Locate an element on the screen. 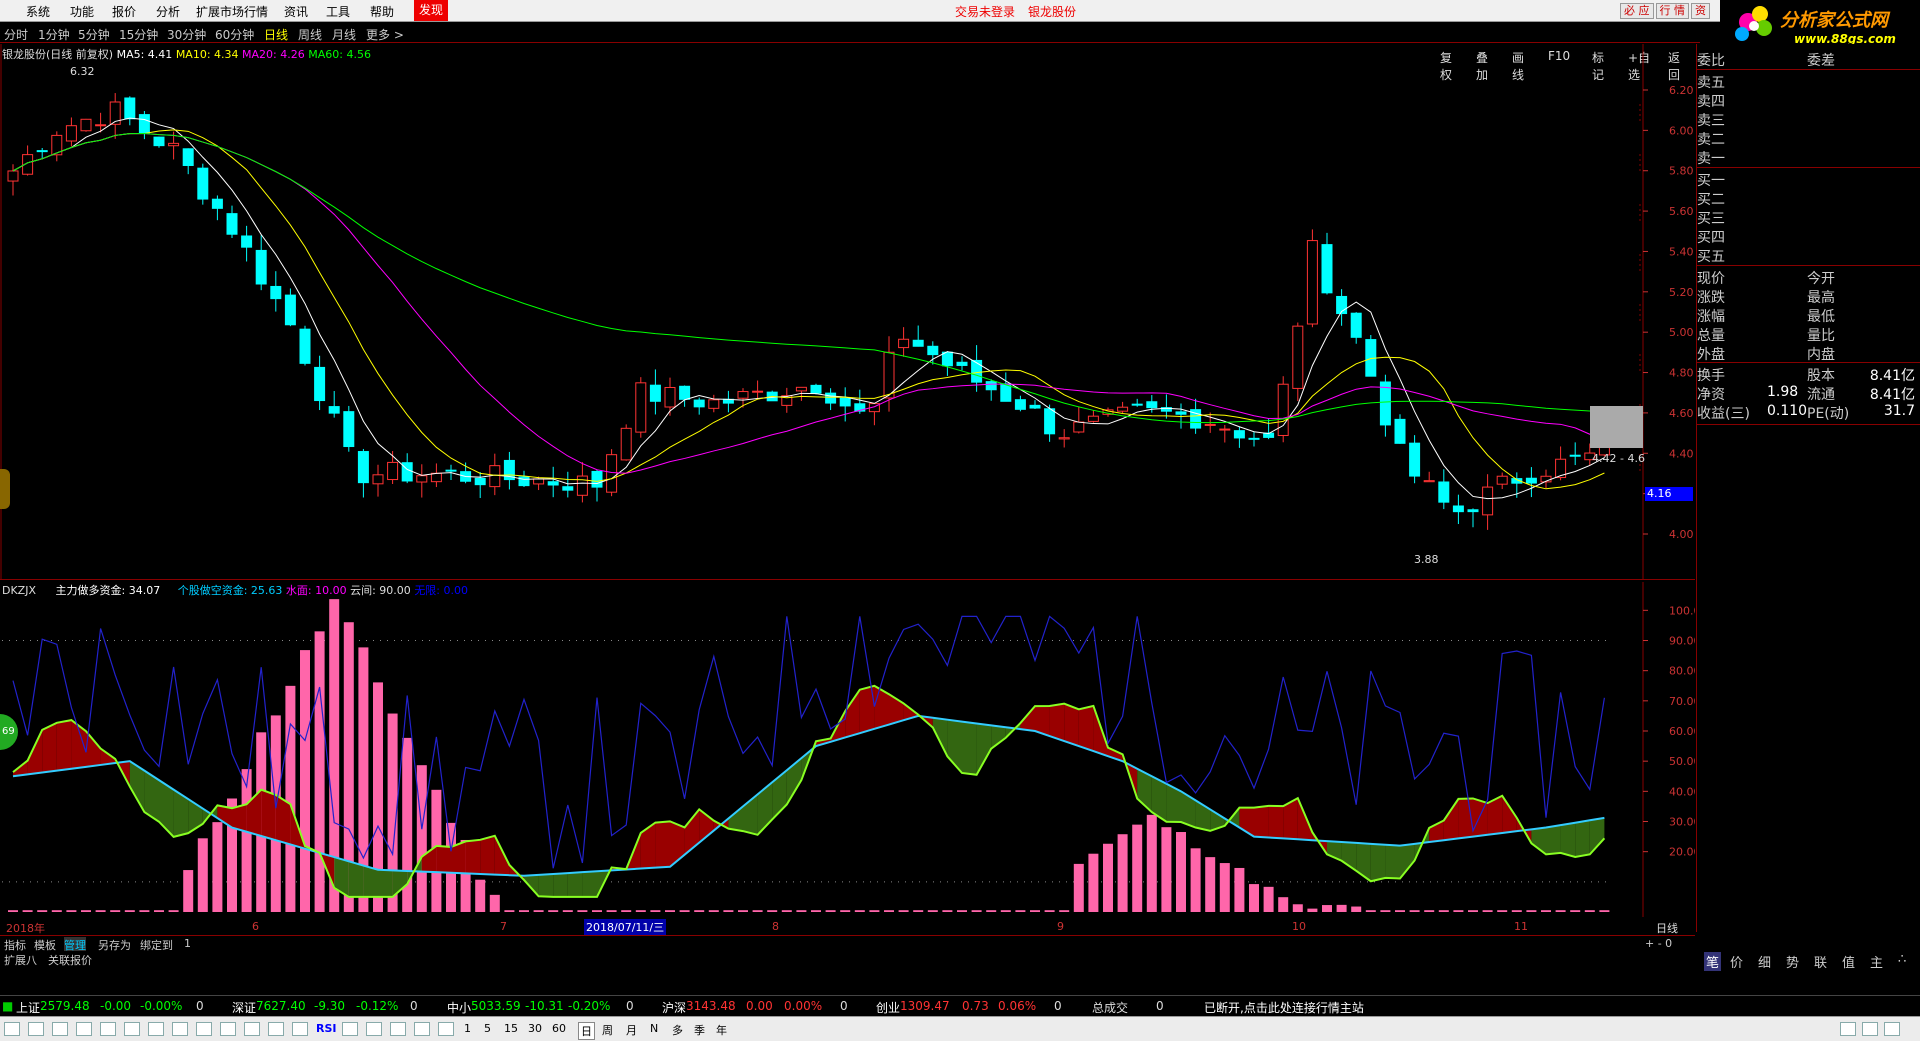  period-monthly: 月线 is located at coordinates (344, 34).